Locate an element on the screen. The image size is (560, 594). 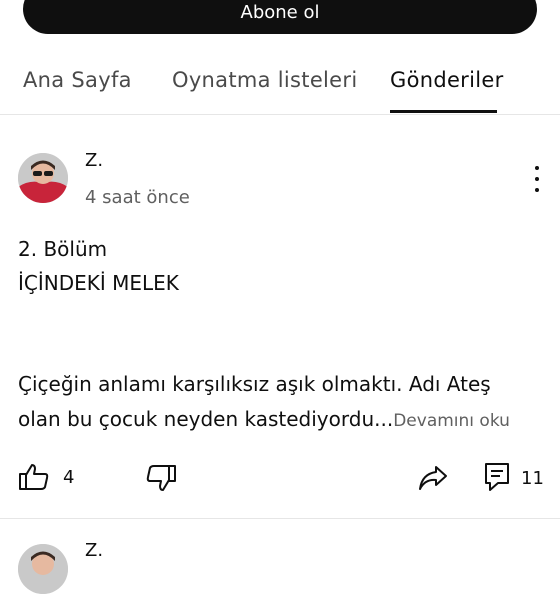
tab-playlists: Oynatma listeleri is located at coordinates (264, 80).